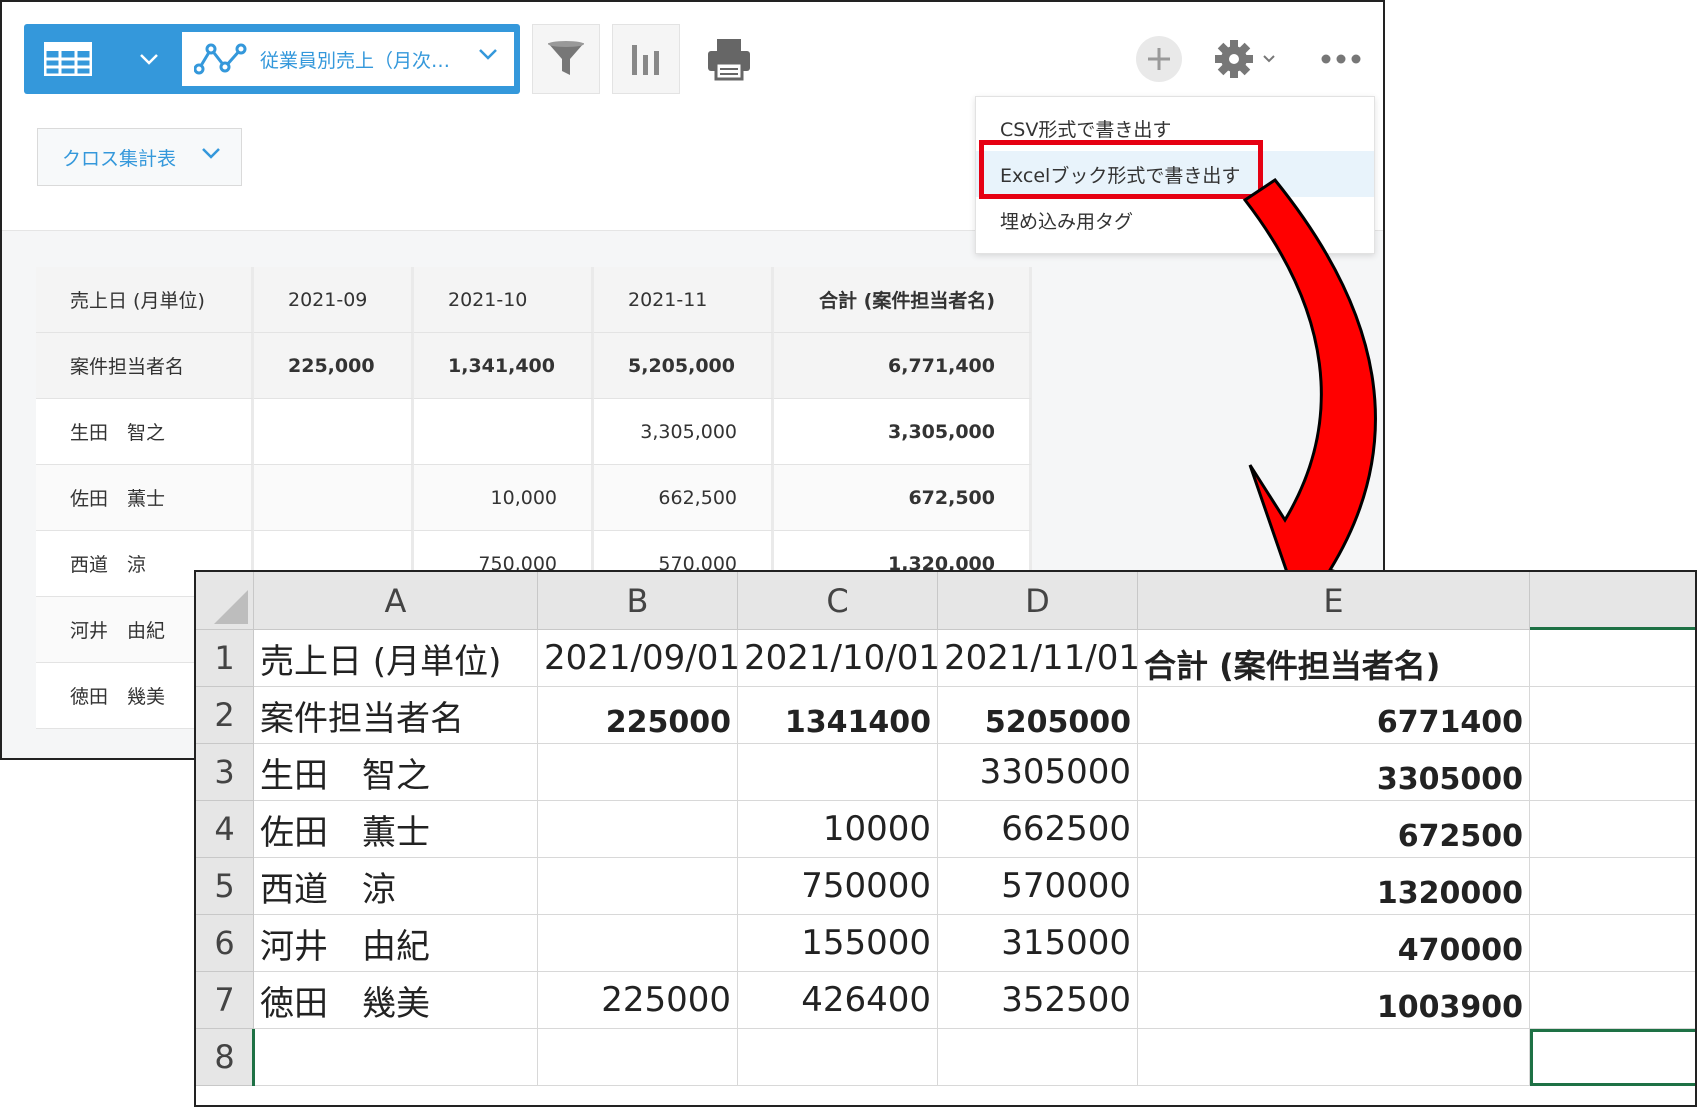 The image size is (1697, 1107). Describe the element at coordinates (225, 601) in the screenshot. I see `select-all-corner` at that location.